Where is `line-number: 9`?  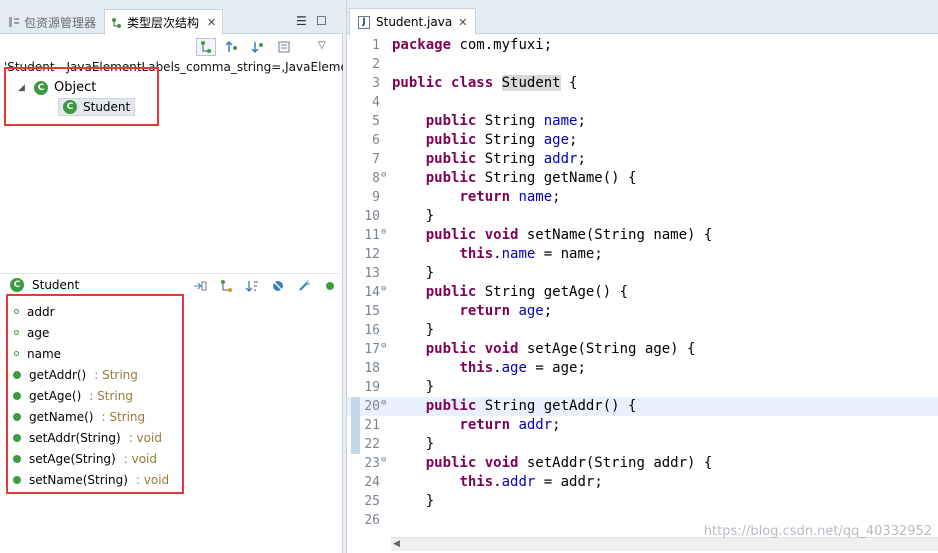 line-number: 9 is located at coordinates (376, 197).